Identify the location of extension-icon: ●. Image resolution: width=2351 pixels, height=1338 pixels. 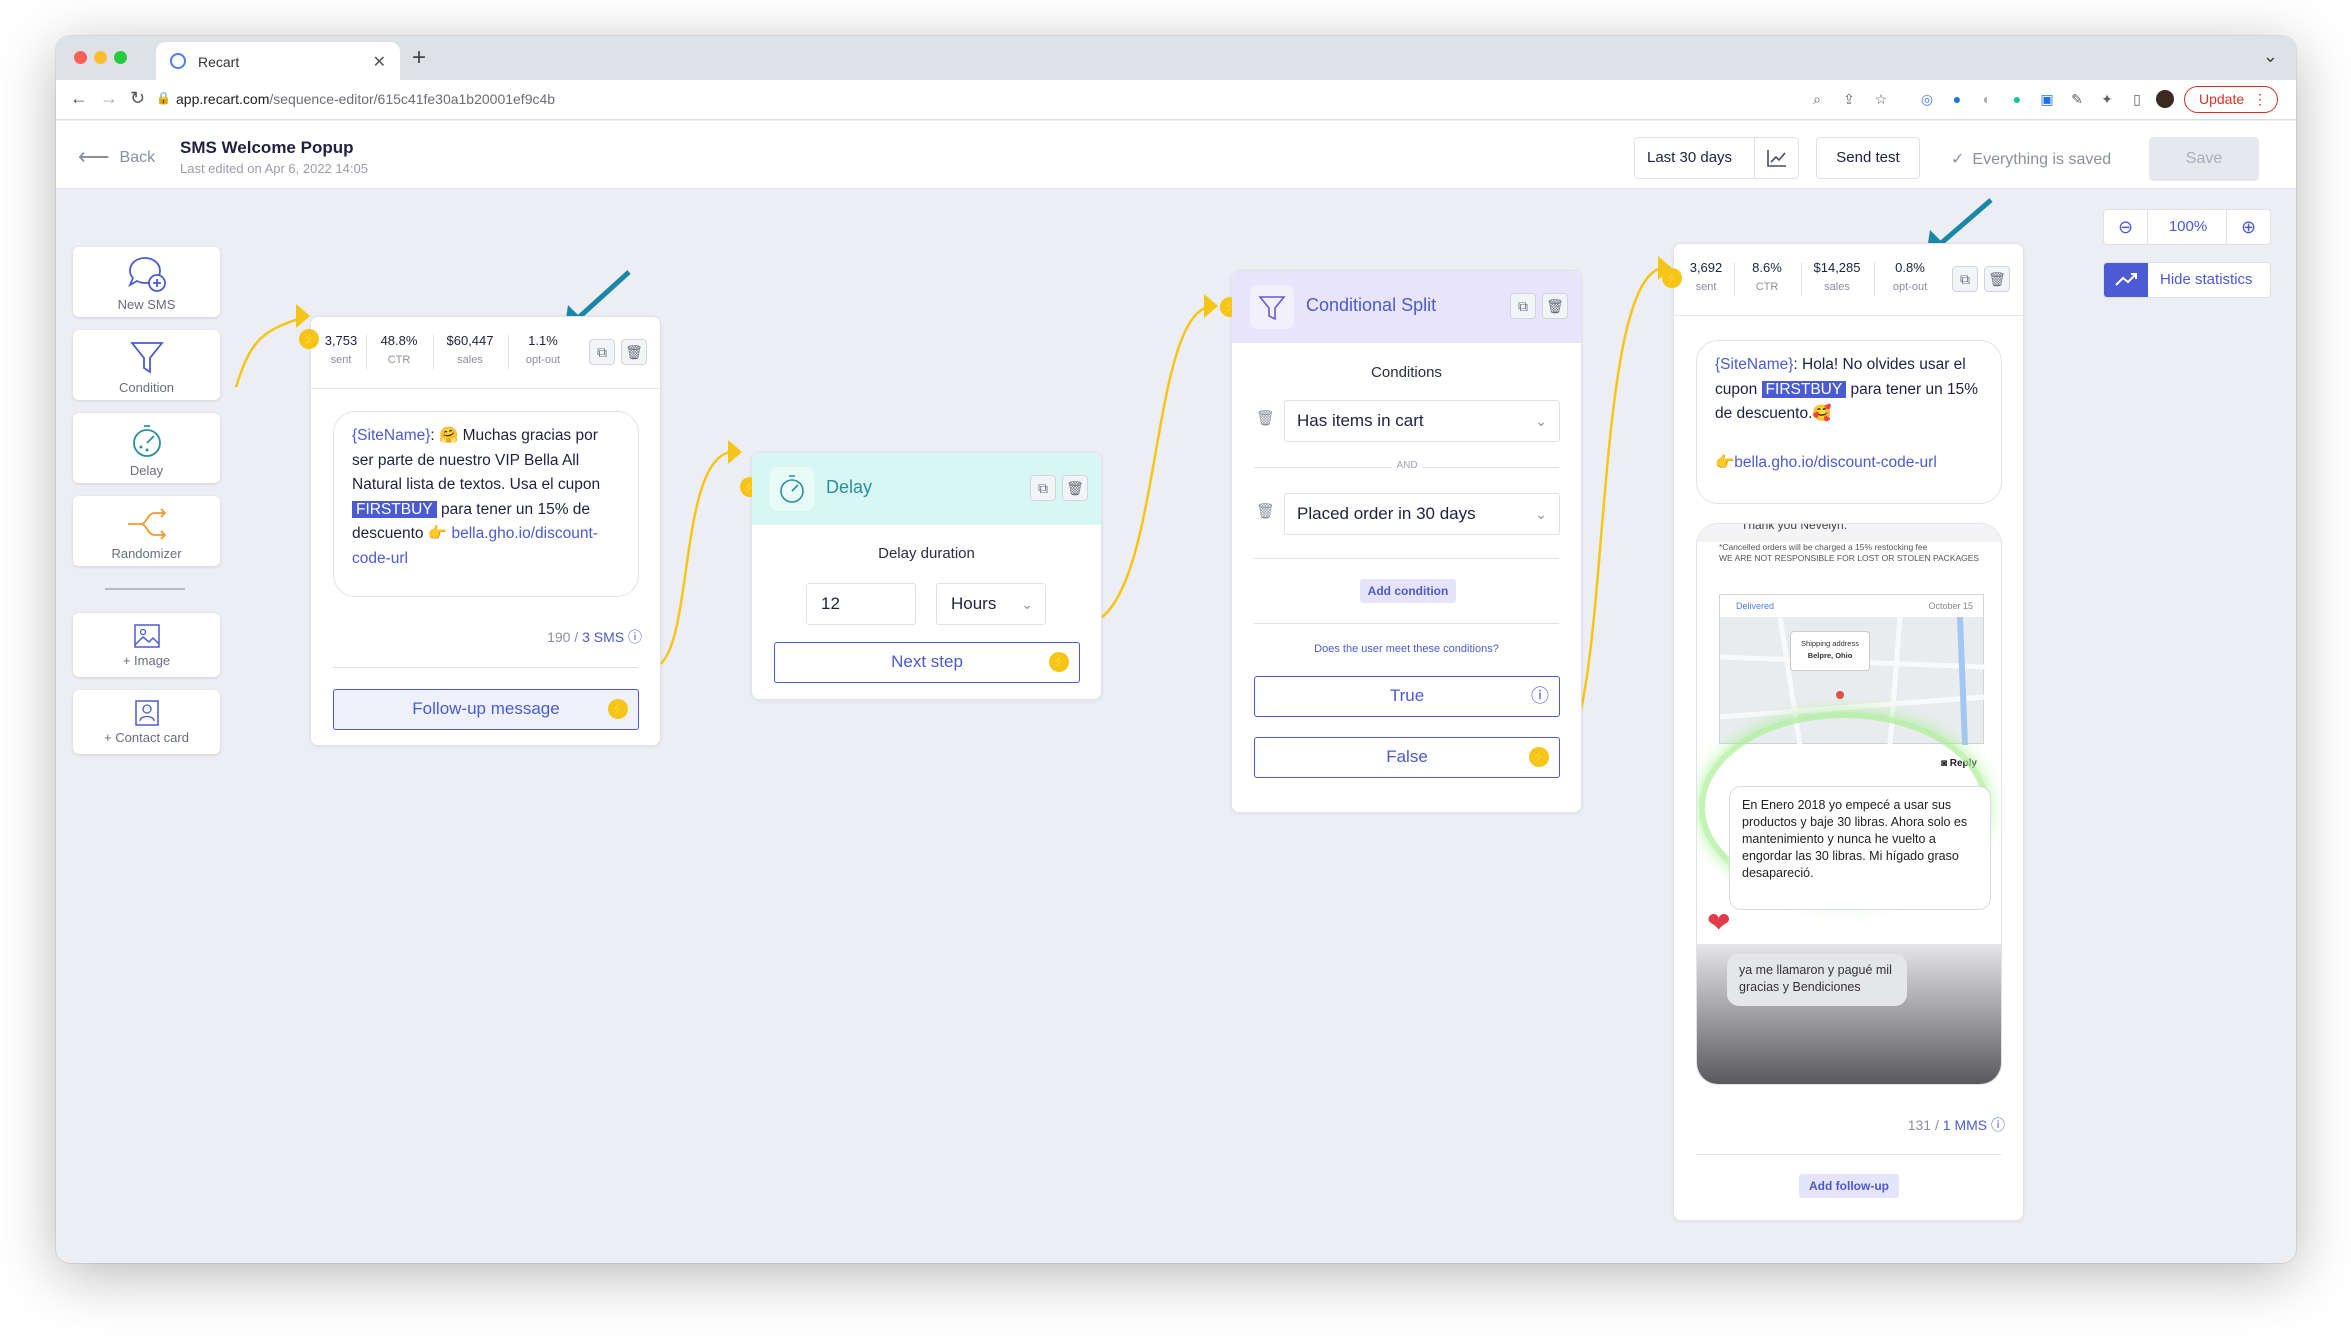
(1957, 99).